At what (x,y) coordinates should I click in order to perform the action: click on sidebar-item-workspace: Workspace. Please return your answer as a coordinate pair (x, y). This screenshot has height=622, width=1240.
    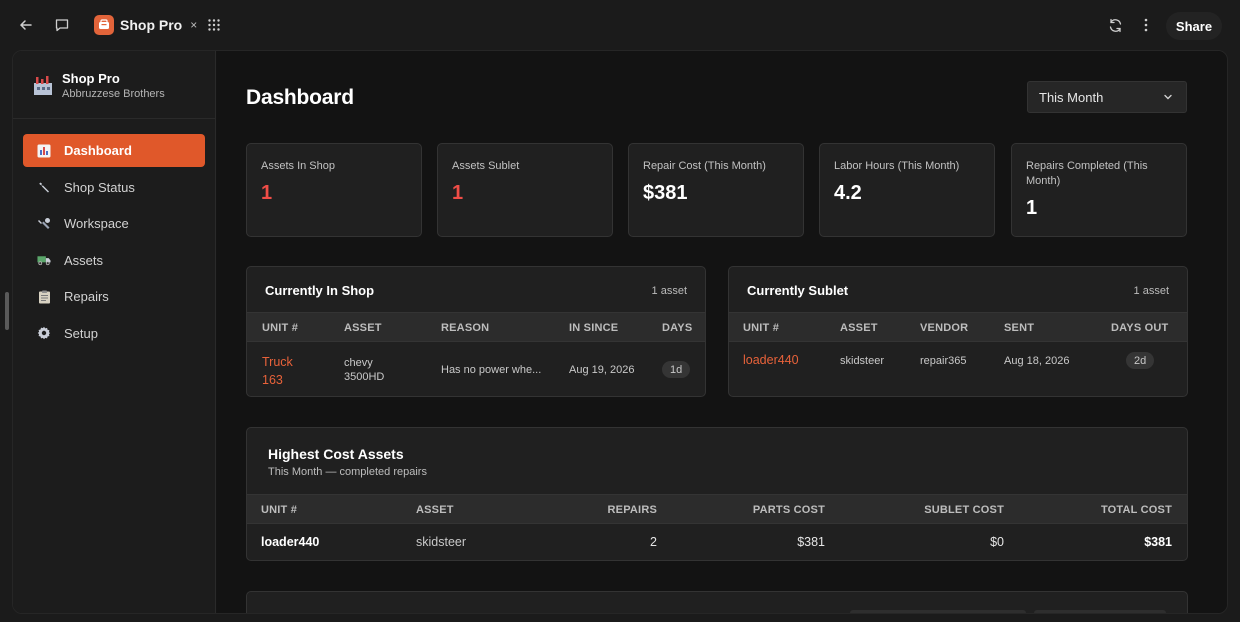
    Looking at the image, I should click on (114, 223).